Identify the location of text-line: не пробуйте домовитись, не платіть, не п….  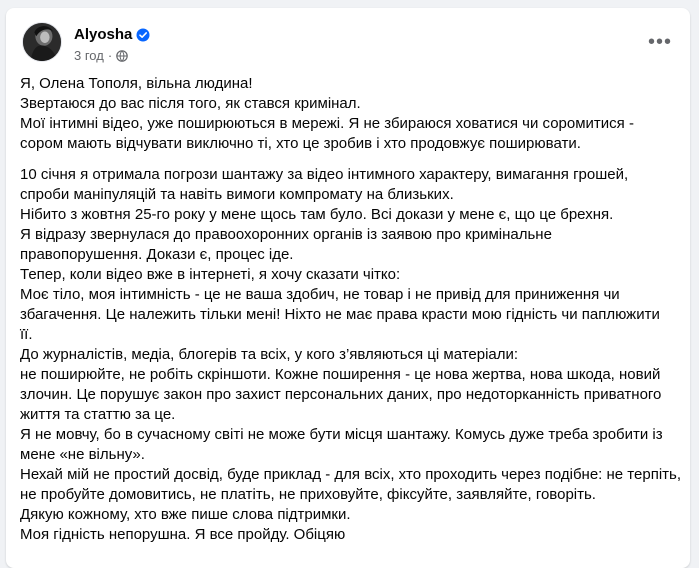
(308, 494).